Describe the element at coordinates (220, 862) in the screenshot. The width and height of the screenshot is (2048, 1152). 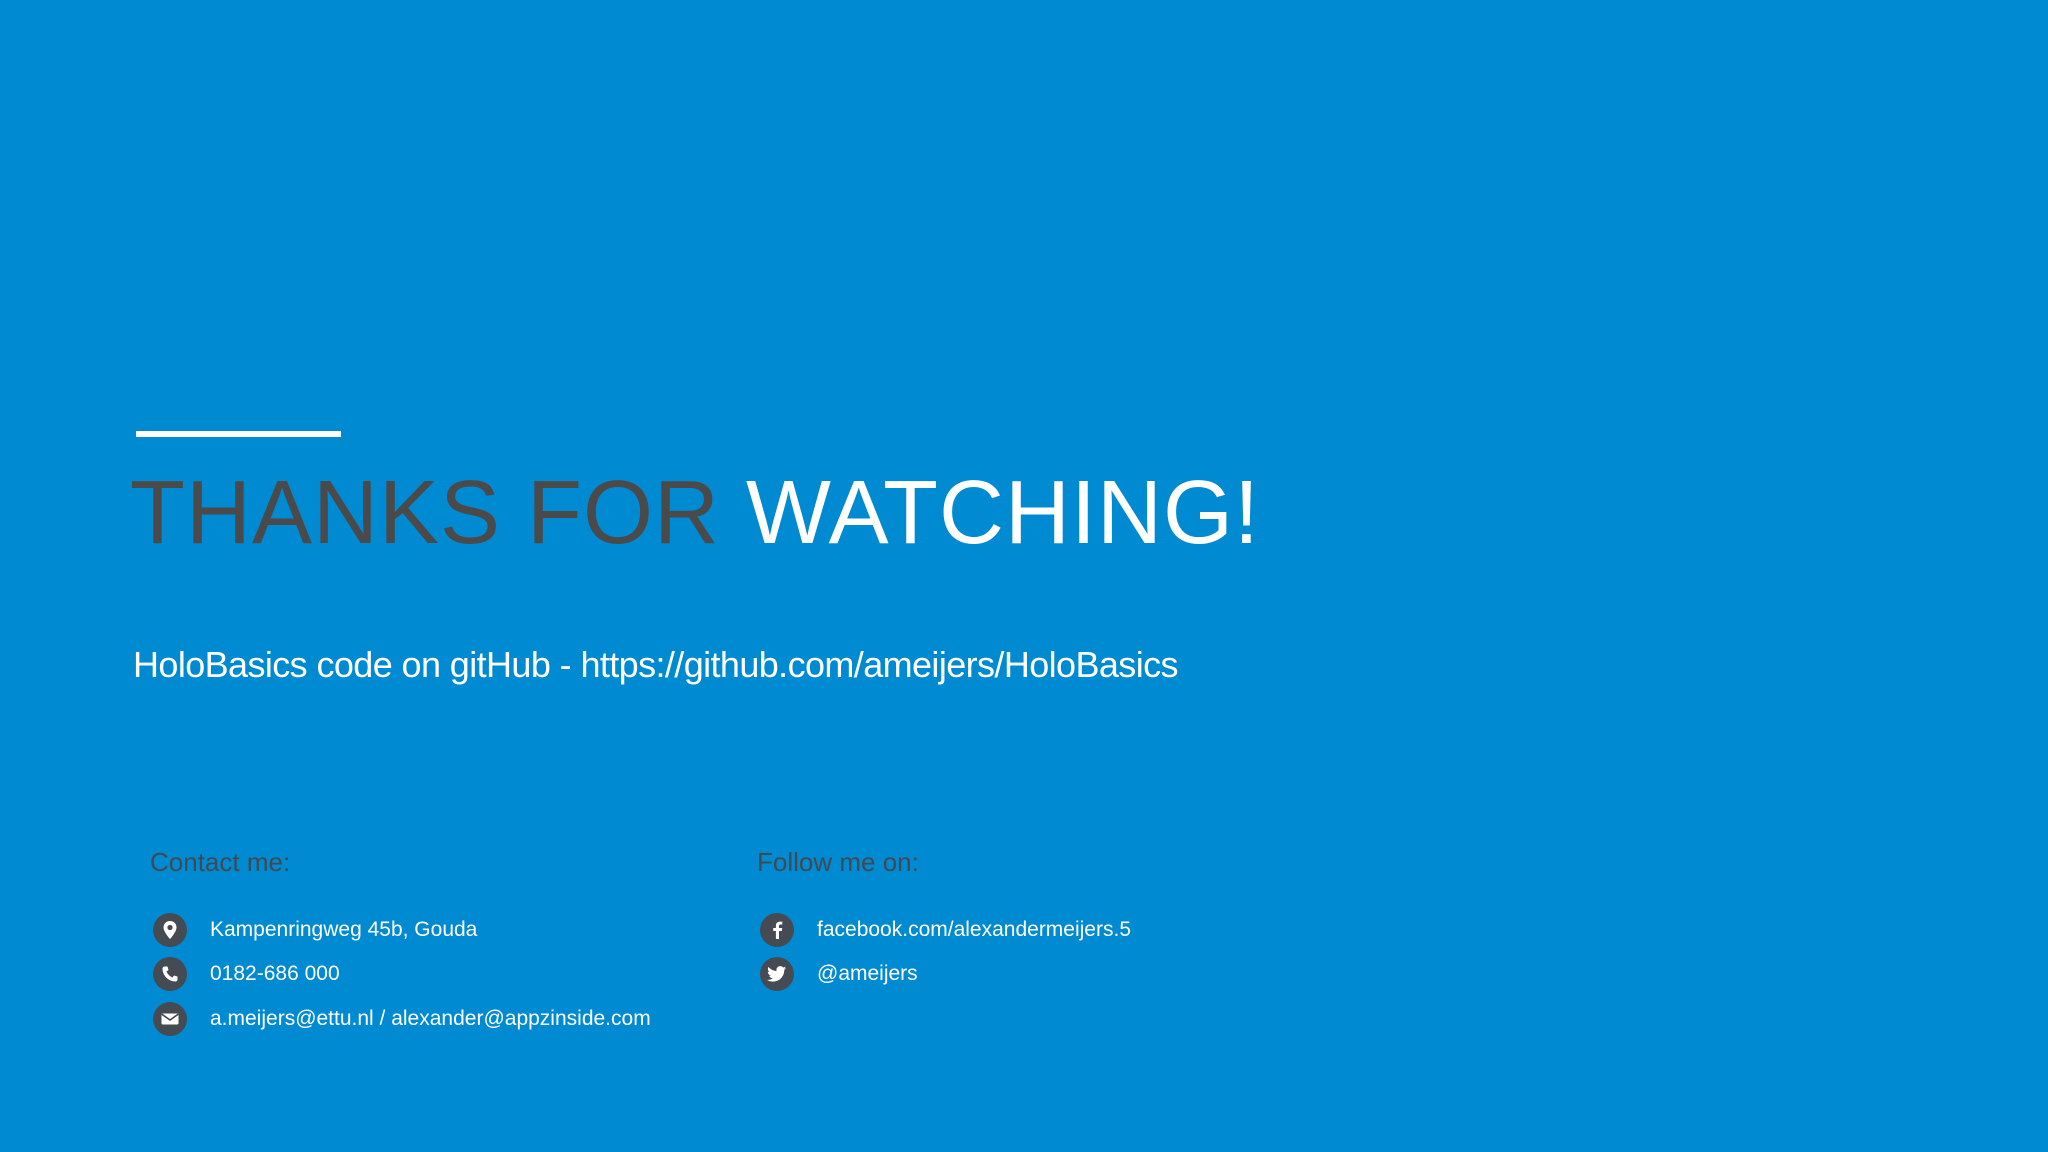
I see `contact-heading: Contact me:` at that location.